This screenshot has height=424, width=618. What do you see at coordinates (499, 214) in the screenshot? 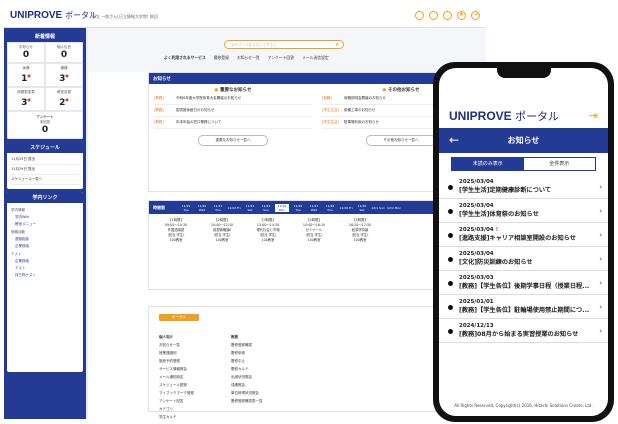
I see `notice-title: [学生生活]体育祭のお知らせ` at bounding box center [499, 214].